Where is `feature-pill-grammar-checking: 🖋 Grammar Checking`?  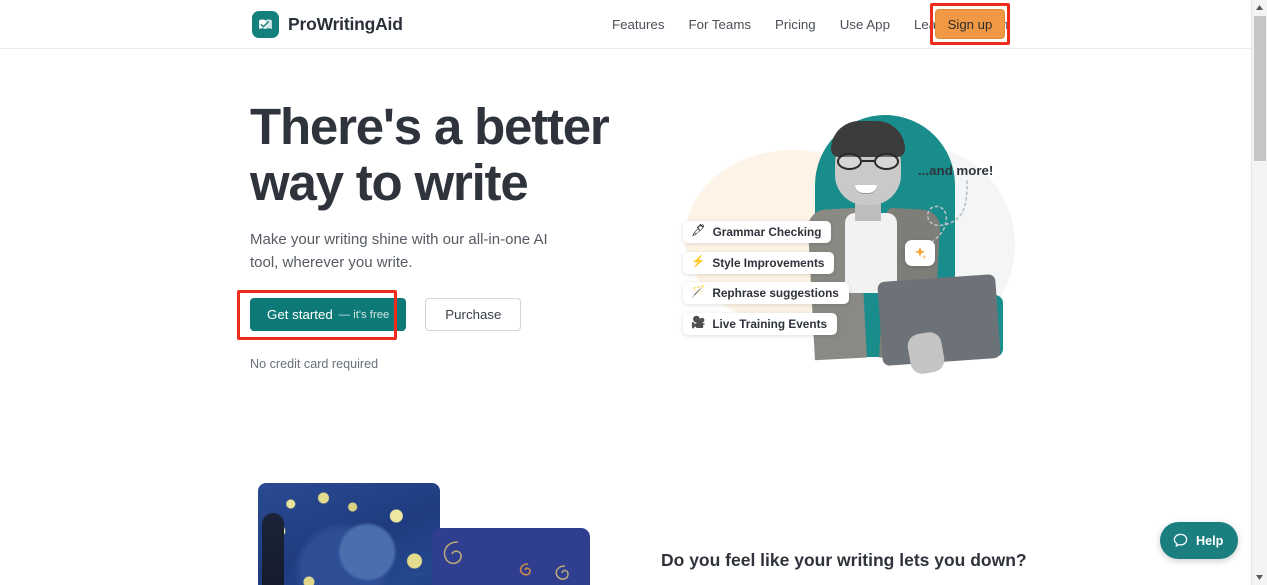 feature-pill-grammar-checking: 🖋 Grammar Checking is located at coordinates (757, 232).